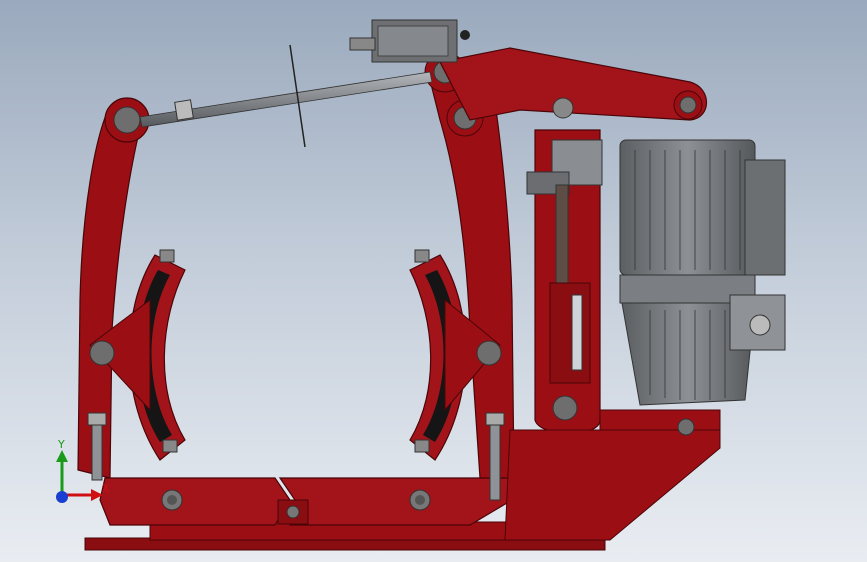  I want to click on axis-triad: Y X, so click(83, 470).